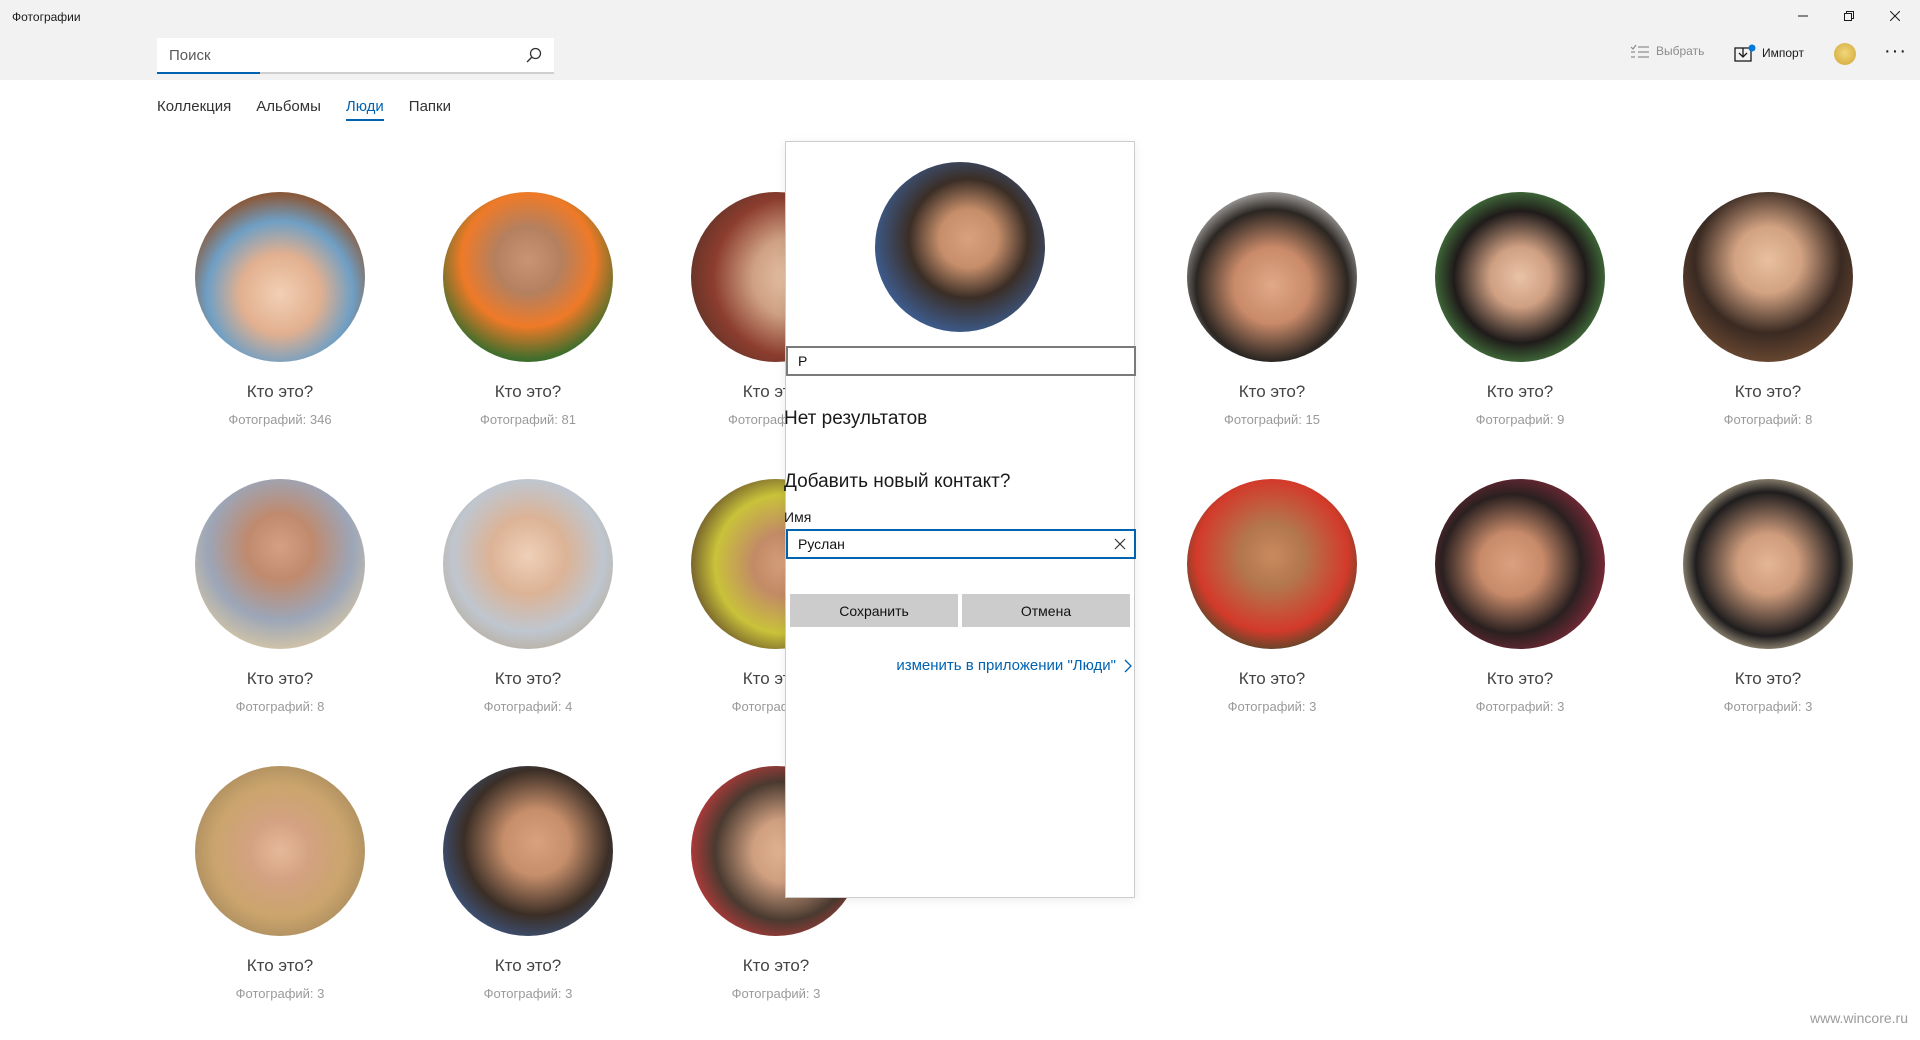 The height and width of the screenshot is (1040, 1920). I want to click on tab-albums: Альбомы, so click(288, 109).